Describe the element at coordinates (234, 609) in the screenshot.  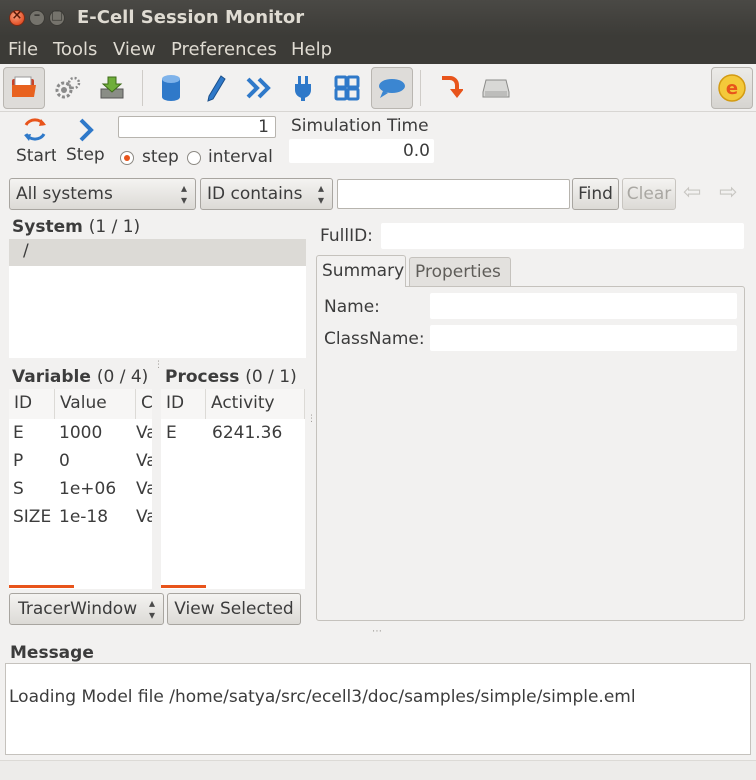
I see `view-selected-button: View Selected` at that location.